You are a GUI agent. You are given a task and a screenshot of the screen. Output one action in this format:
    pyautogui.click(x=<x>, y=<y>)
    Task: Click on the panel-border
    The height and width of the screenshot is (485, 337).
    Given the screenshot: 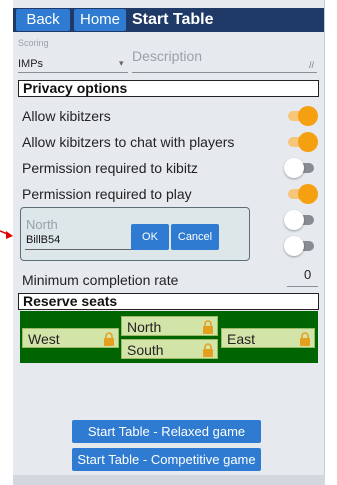 What is the action you would take?
    pyautogui.click(x=324, y=242)
    